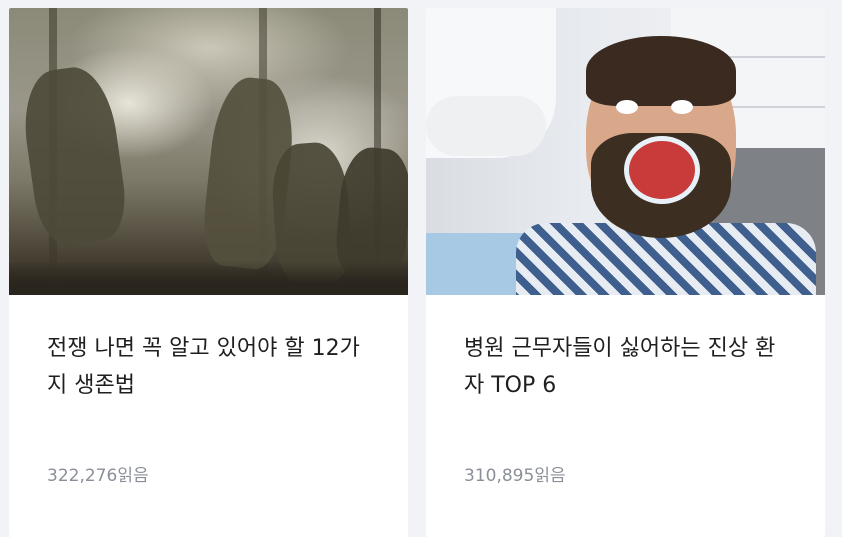  I want to click on article-view-count: 322,276읽음, so click(212, 476).